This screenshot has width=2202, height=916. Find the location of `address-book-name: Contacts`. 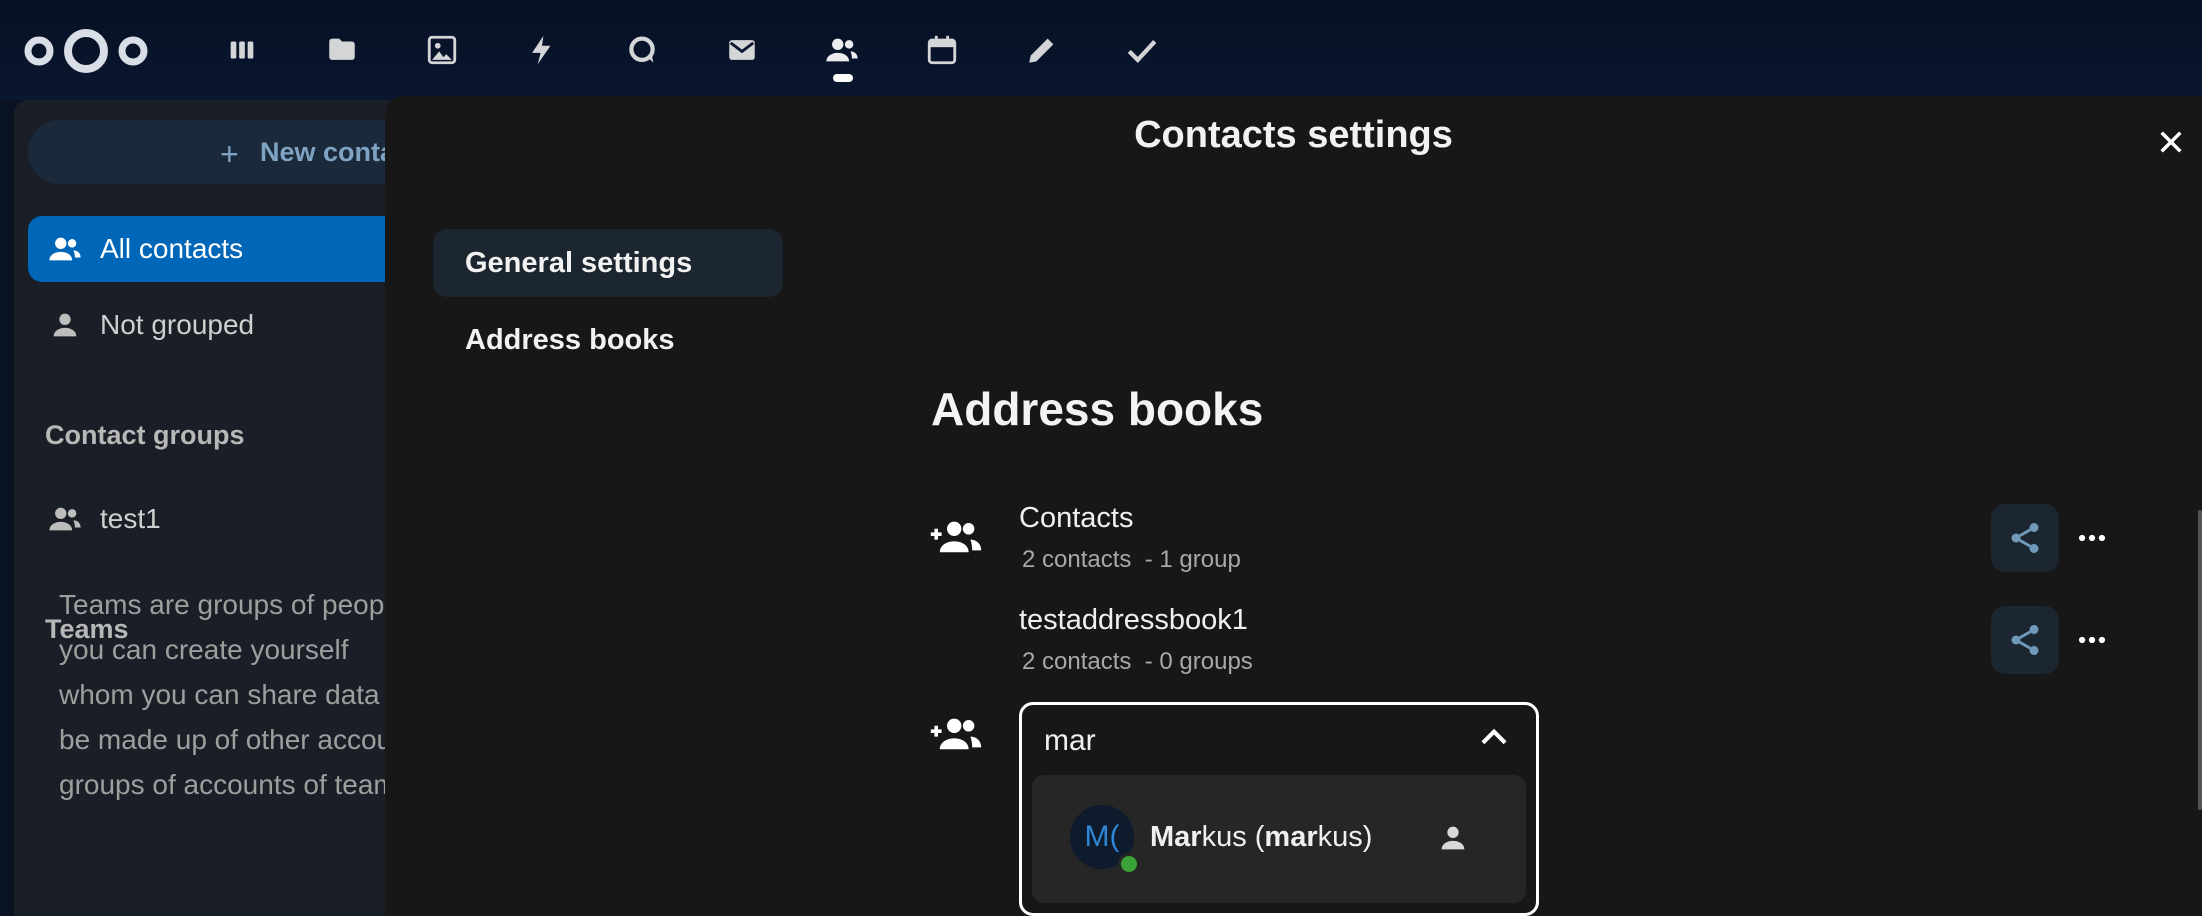

address-book-name: Contacts is located at coordinates (1076, 518).